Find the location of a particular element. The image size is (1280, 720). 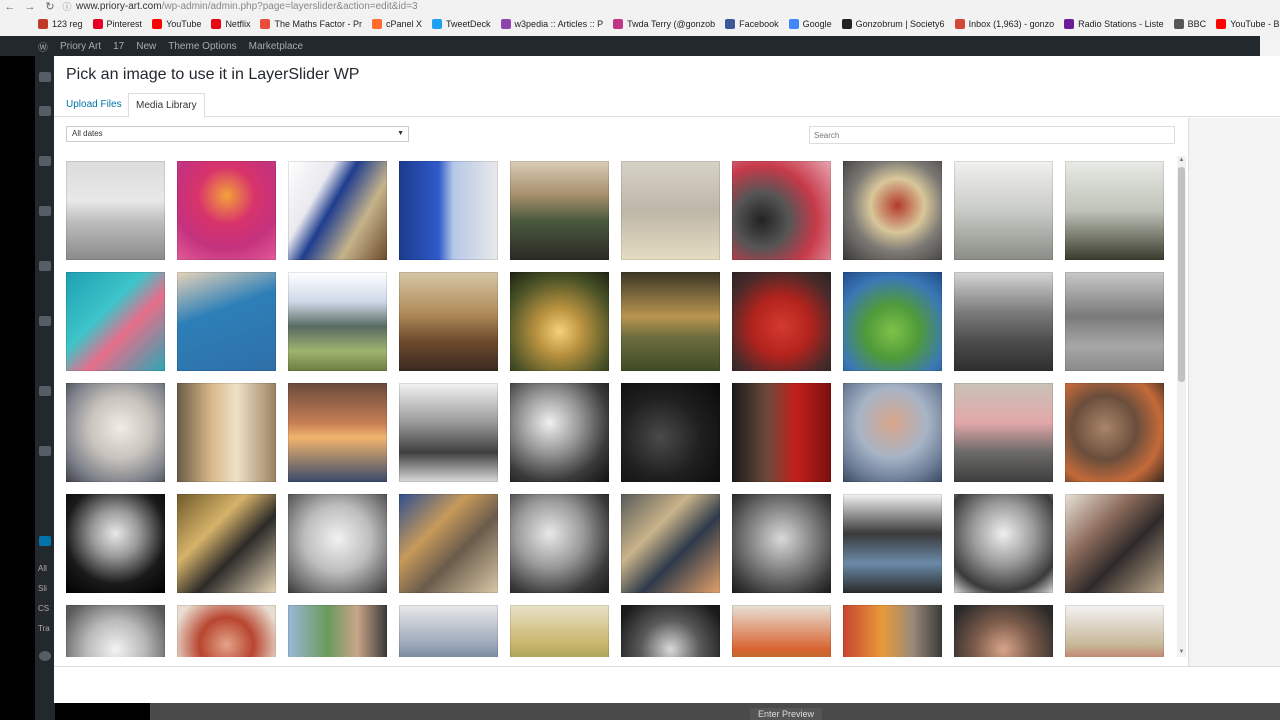

back-arrow-icon: ← is located at coordinates (10, 6).